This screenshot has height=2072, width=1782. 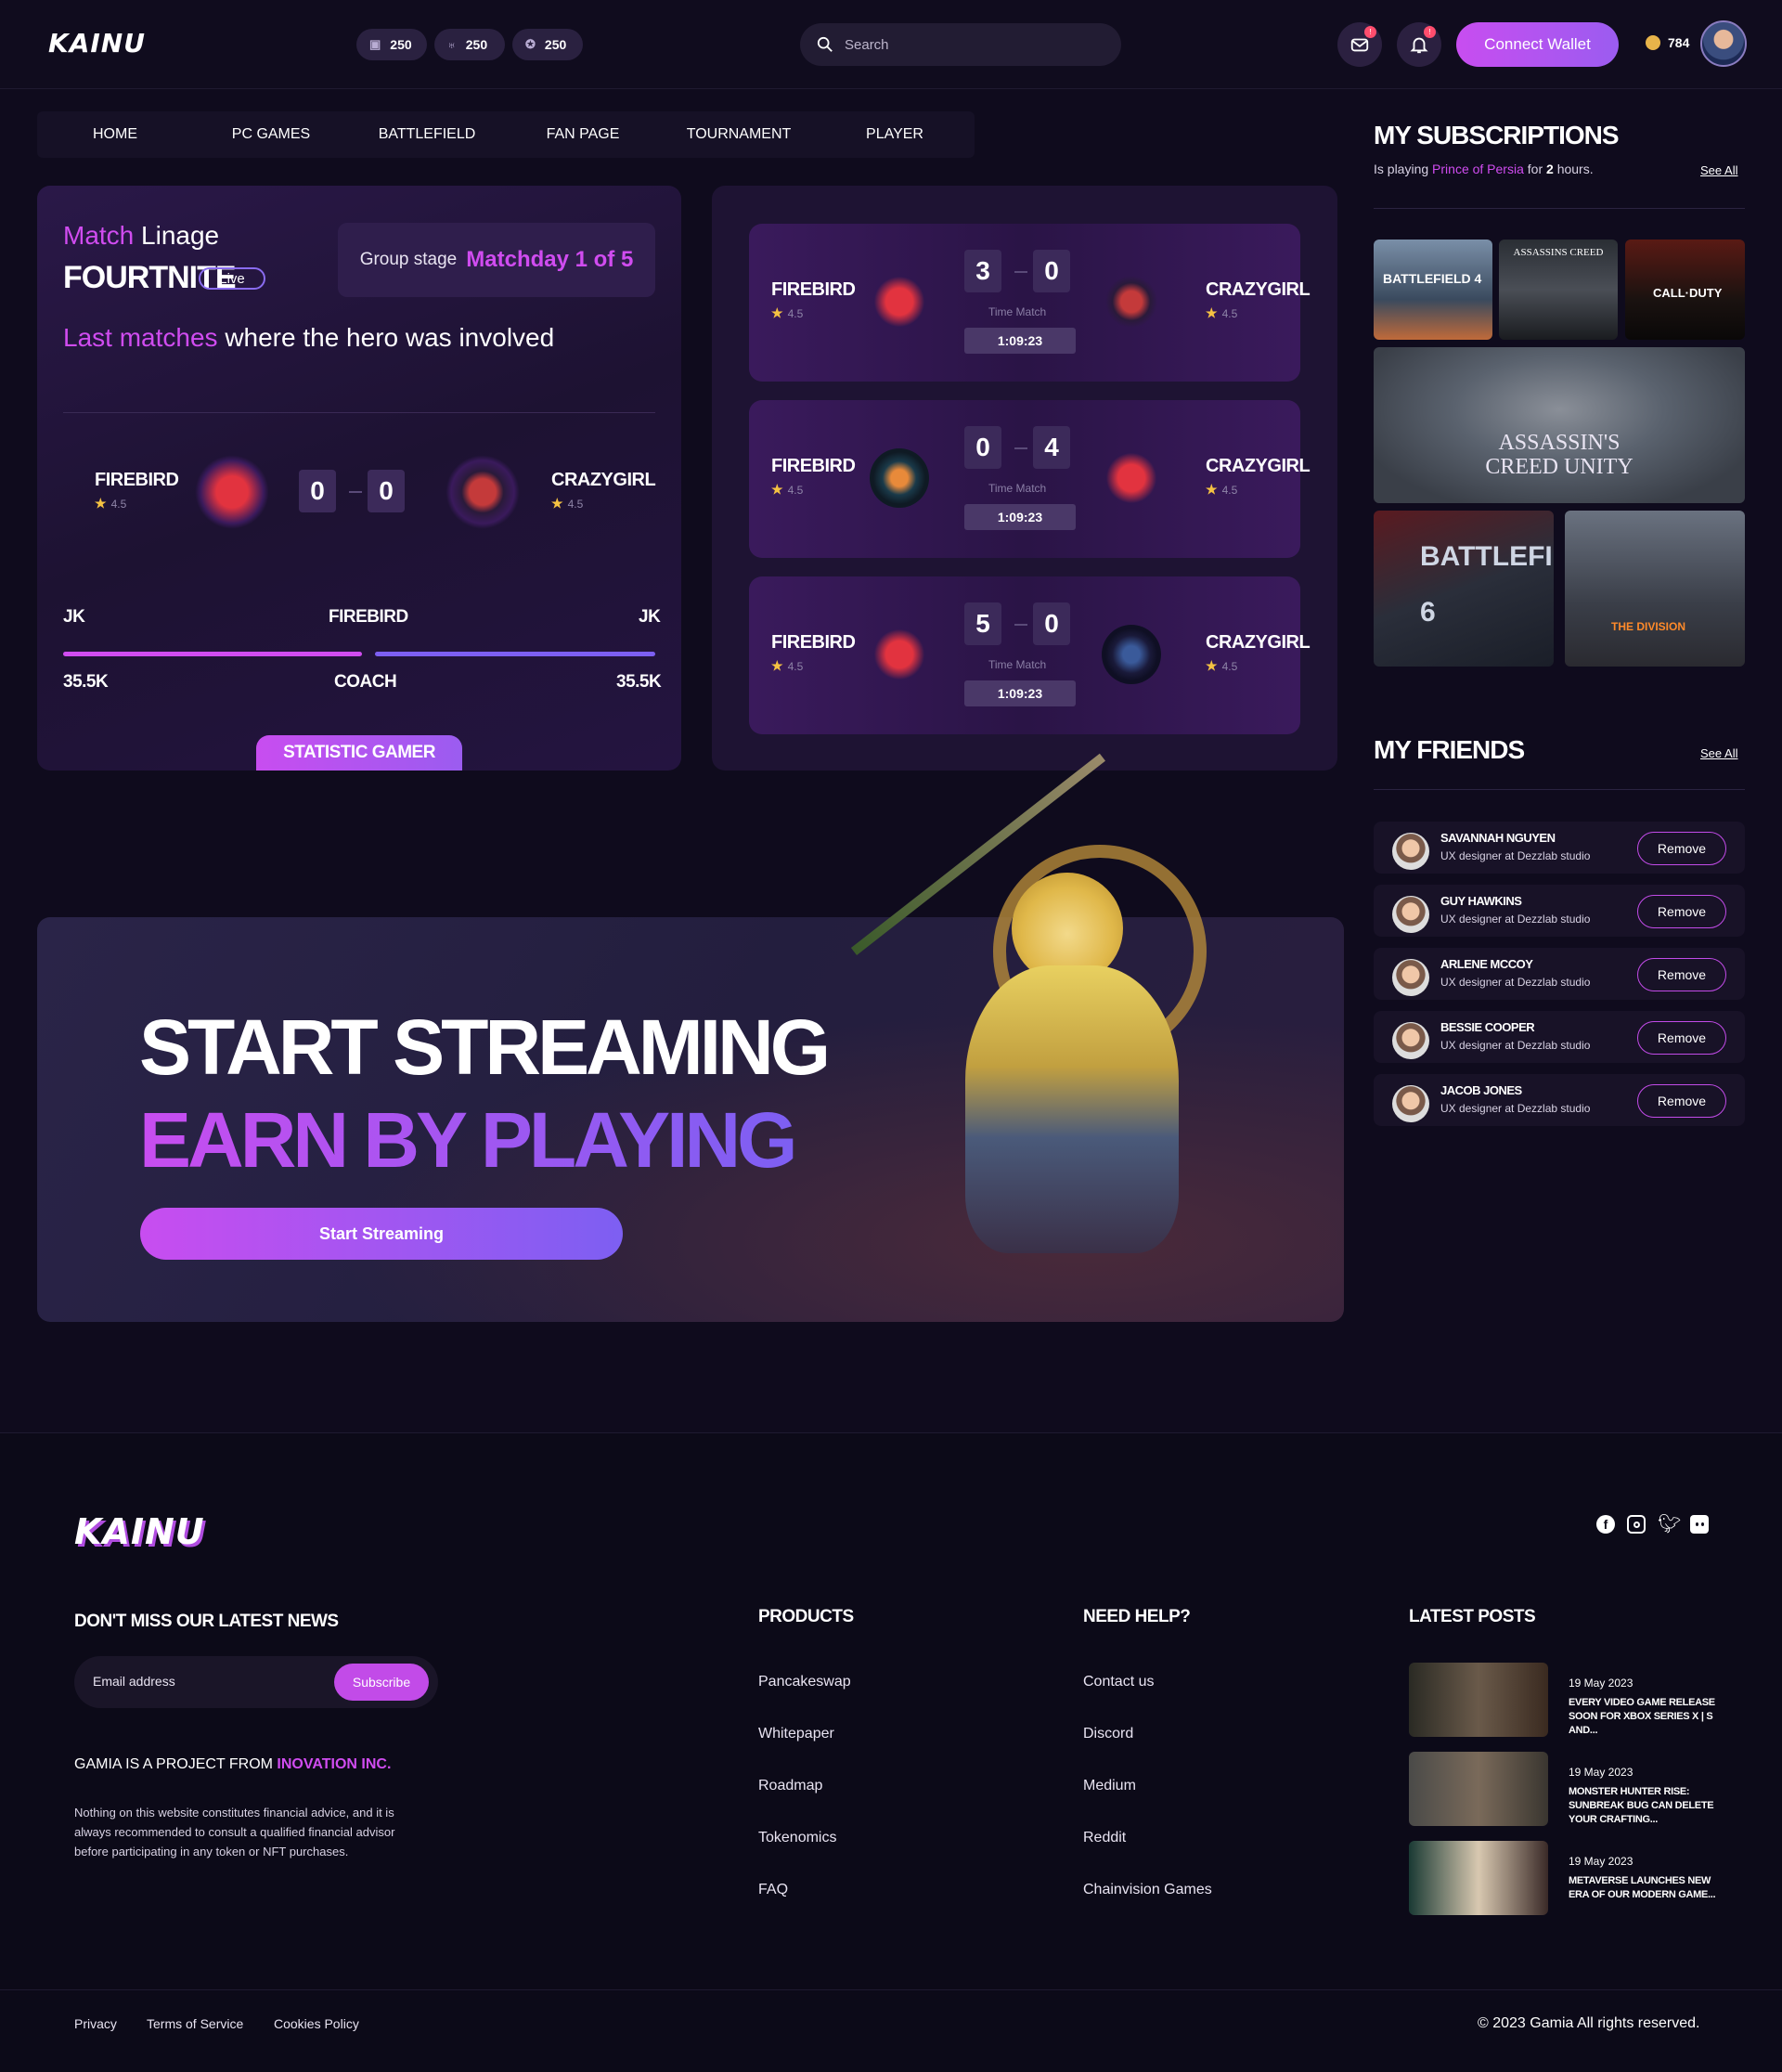 What do you see at coordinates (1558, 253) in the screenshot?
I see `thumbnail-title: ASSASSINS CREED` at bounding box center [1558, 253].